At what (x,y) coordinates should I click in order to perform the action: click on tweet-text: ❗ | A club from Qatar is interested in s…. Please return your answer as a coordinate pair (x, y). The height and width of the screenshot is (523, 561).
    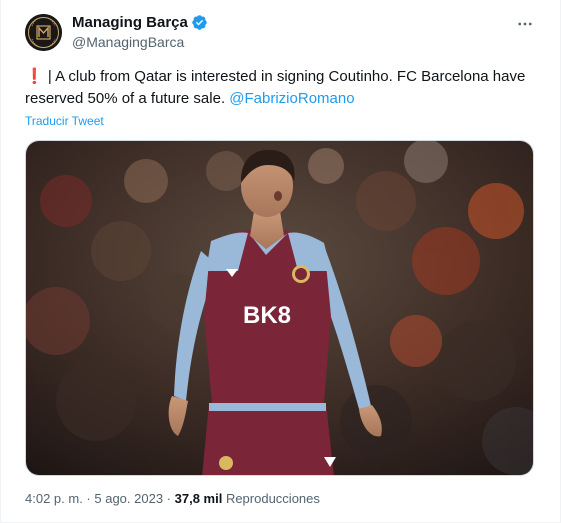
    Looking at the image, I should click on (280, 88).